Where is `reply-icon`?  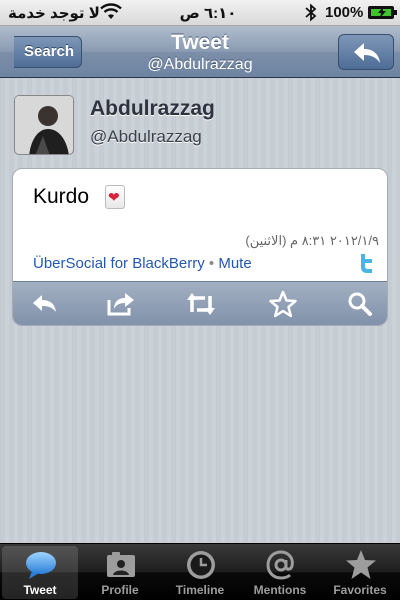
reply-icon is located at coordinates (45, 304).